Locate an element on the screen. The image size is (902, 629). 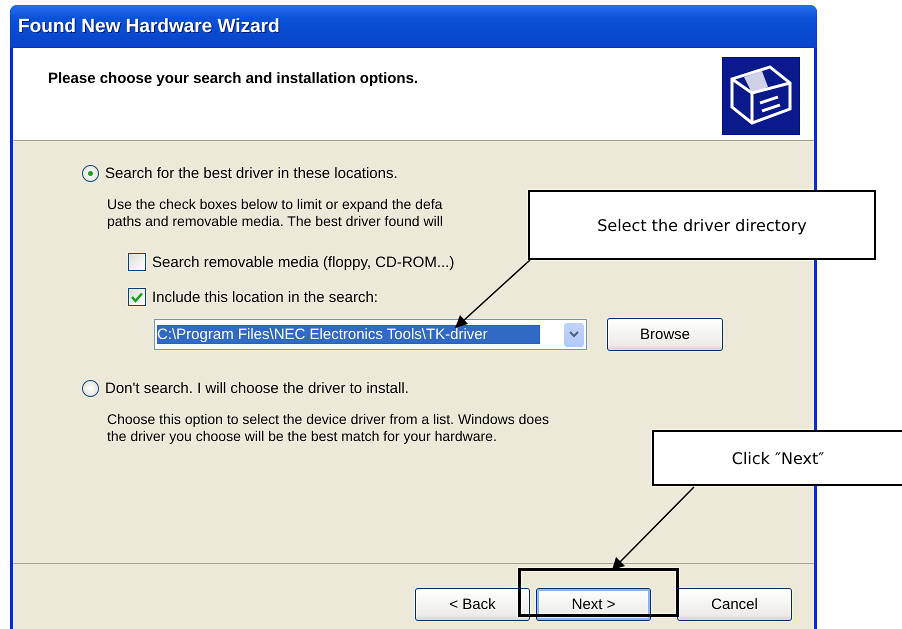
dropdown-caret-icon is located at coordinates (574, 334).